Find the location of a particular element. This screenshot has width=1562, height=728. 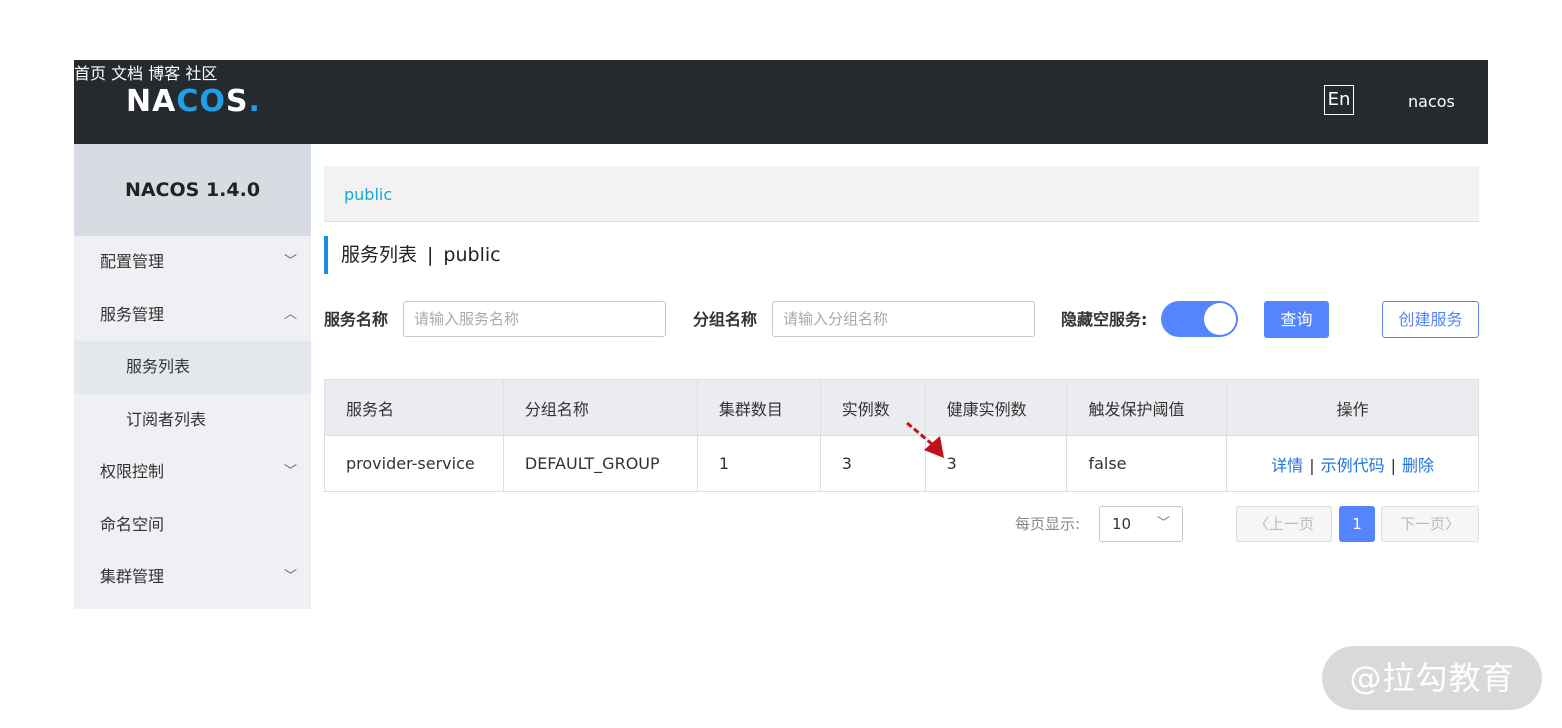

page-title-text: 服务列表 is located at coordinates (379, 255).